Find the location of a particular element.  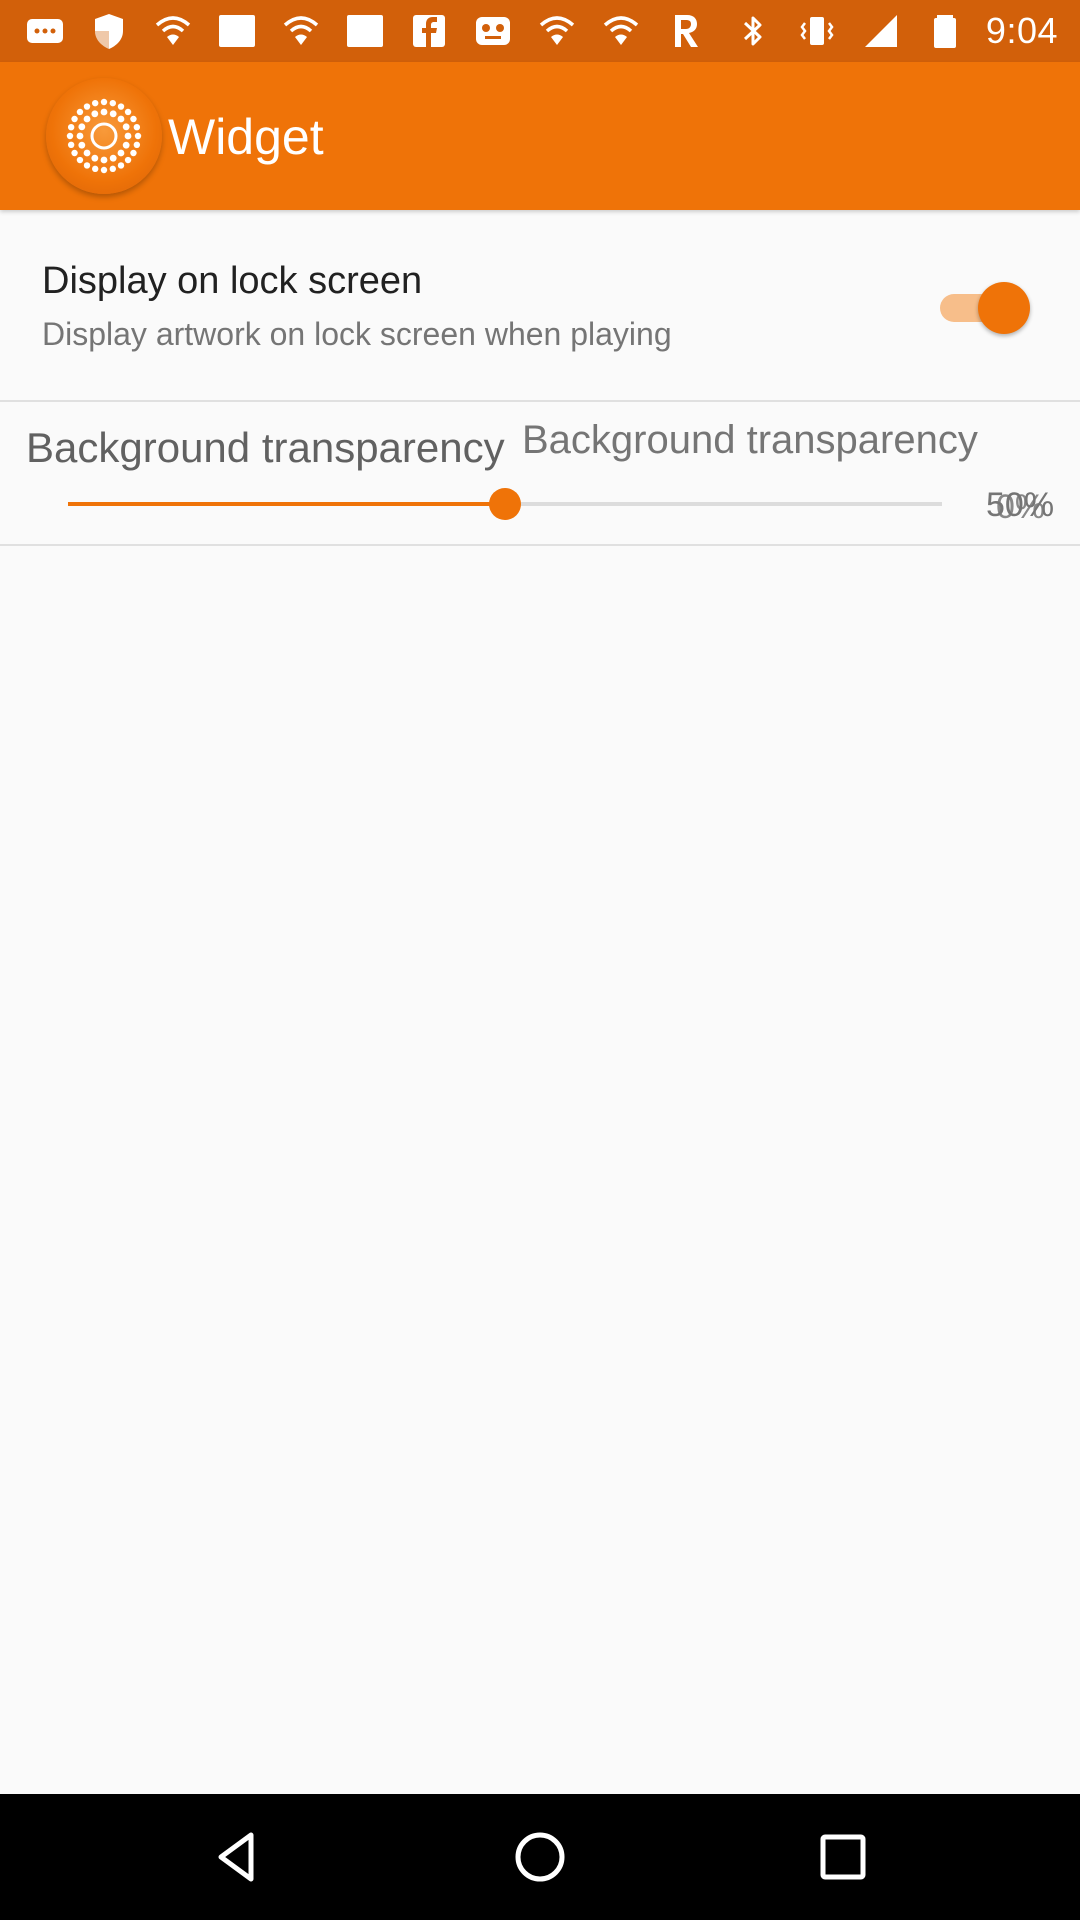

transparency-title: Background transparency is located at coordinates (265, 447).